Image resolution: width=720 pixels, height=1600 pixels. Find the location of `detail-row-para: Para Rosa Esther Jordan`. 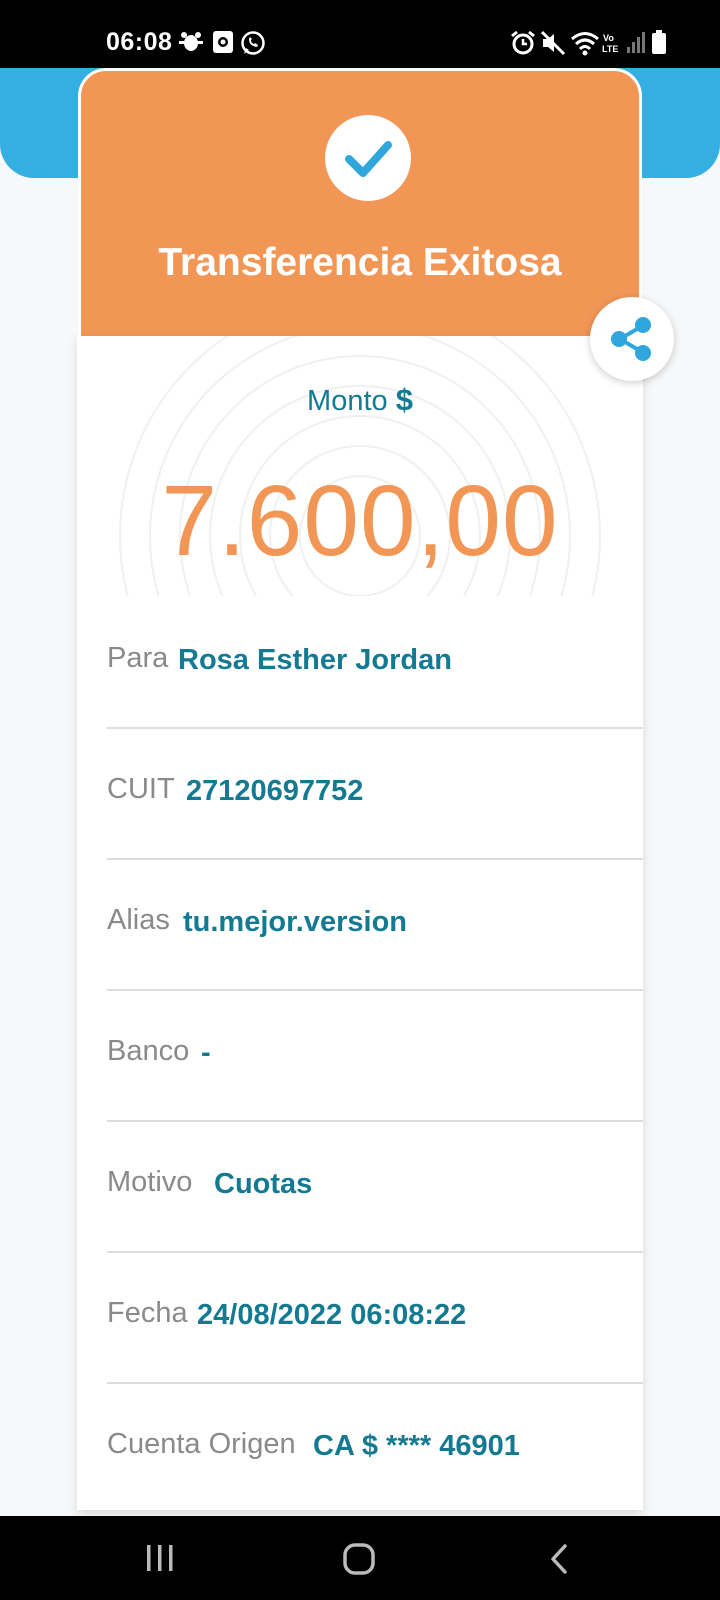

detail-row-para: Para Rosa Esther Jordan is located at coordinates (375, 663).